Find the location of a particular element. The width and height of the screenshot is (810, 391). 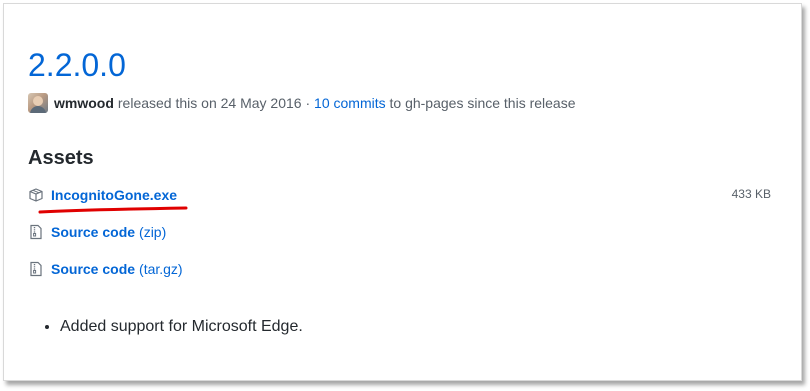

release-version-title: 2.2.0.0 is located at coordinates (77, 65).